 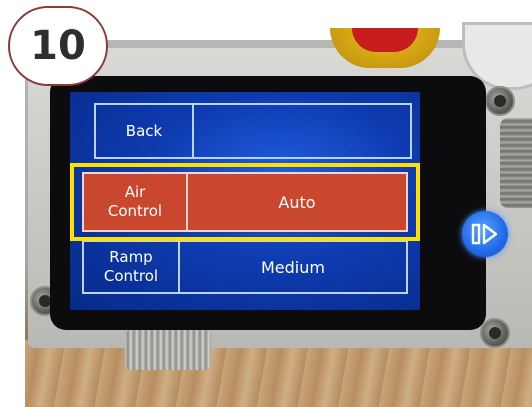 What do you see at coordinates (132, 267) in the screenshot?
I see `ramp-control-label: Ramp Control` at bounding box center [132, 267].